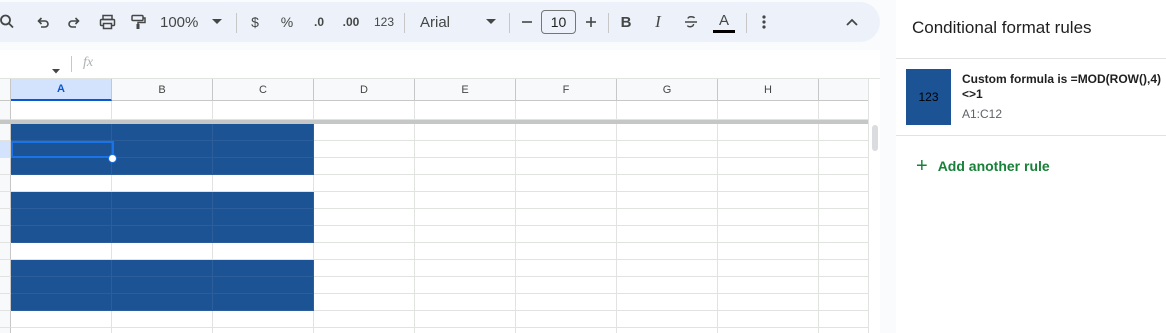 This screenshot has height=333, width=1166. I want to click on select-all-corner, so click(5, 90).